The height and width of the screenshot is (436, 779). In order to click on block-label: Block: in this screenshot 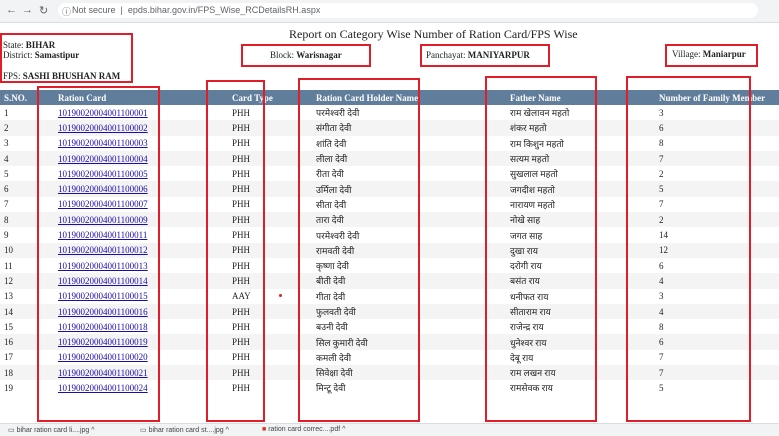, I will do `click(282, 55)`.